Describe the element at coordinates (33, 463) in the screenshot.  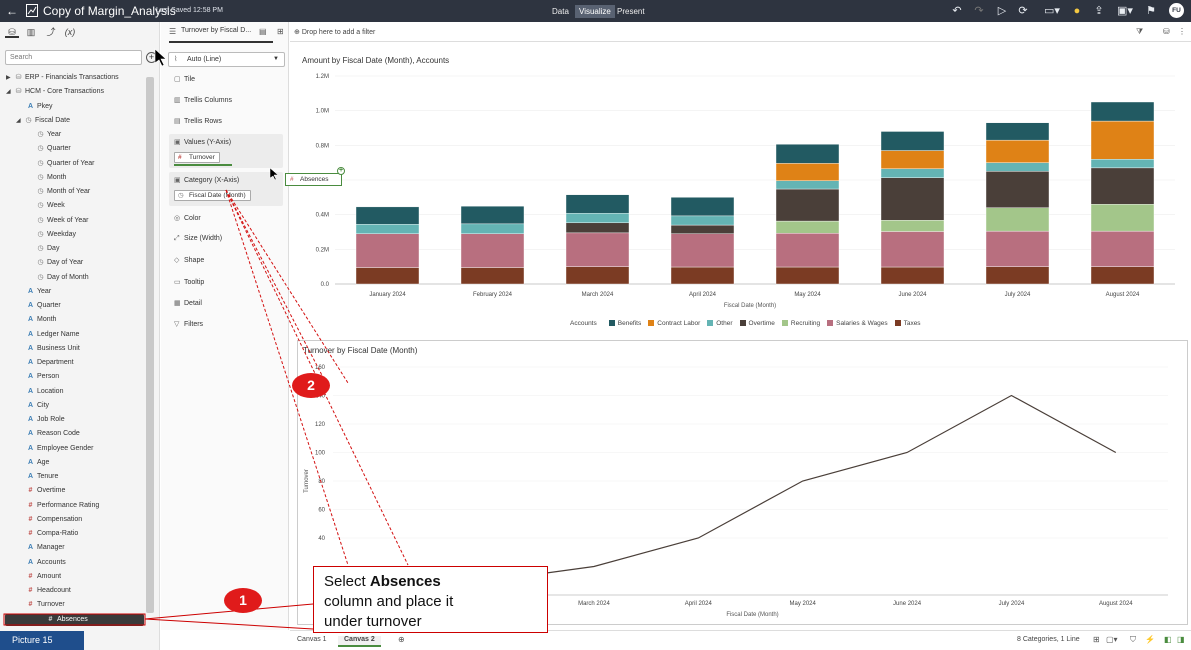
I see `tree-item-age: A Age` at that location.